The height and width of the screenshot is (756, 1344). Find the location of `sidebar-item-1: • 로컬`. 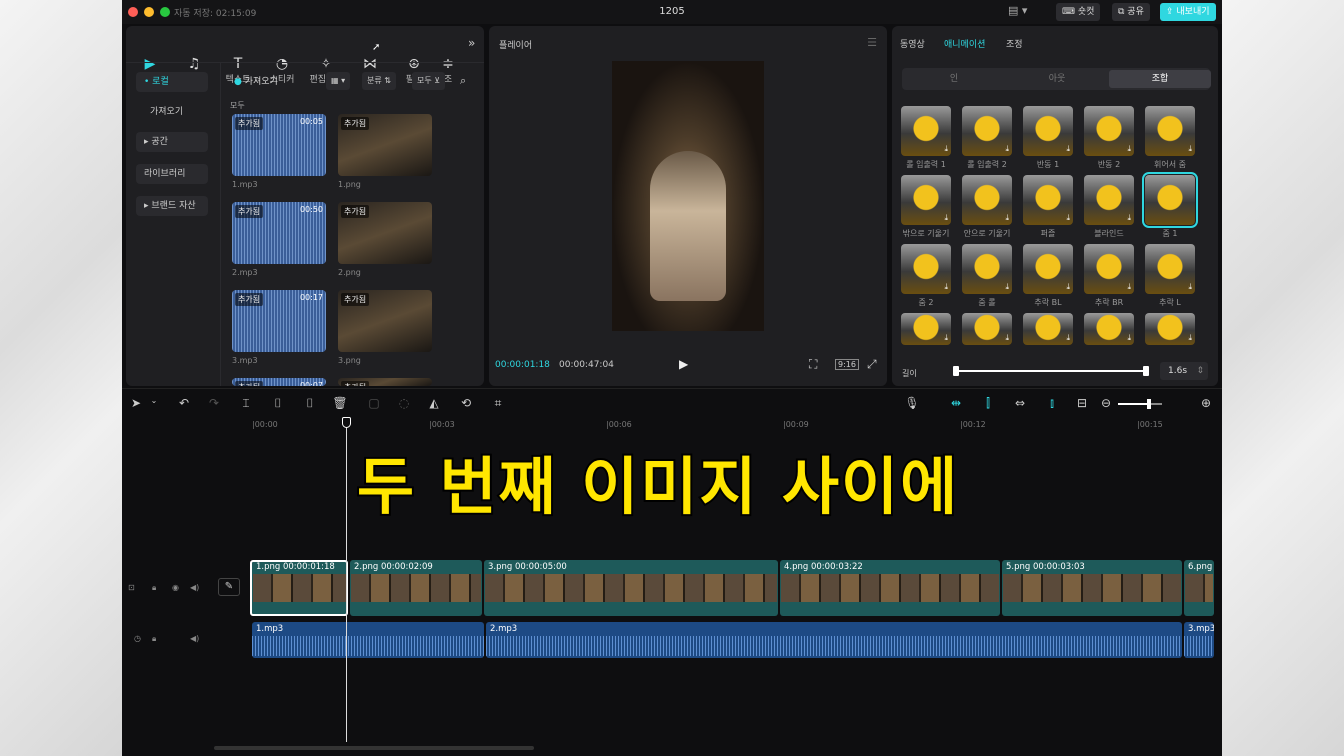

sidebar-item-1: • 로컬 is located at coordinates (172, 82).